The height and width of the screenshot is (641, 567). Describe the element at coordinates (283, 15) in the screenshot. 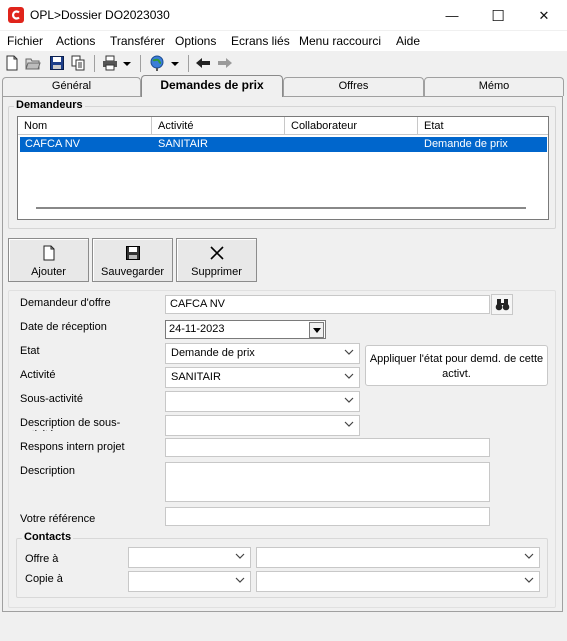

I see `title-bar: OPL>Dossier DO2023030 — ☐ ✕` at that location.